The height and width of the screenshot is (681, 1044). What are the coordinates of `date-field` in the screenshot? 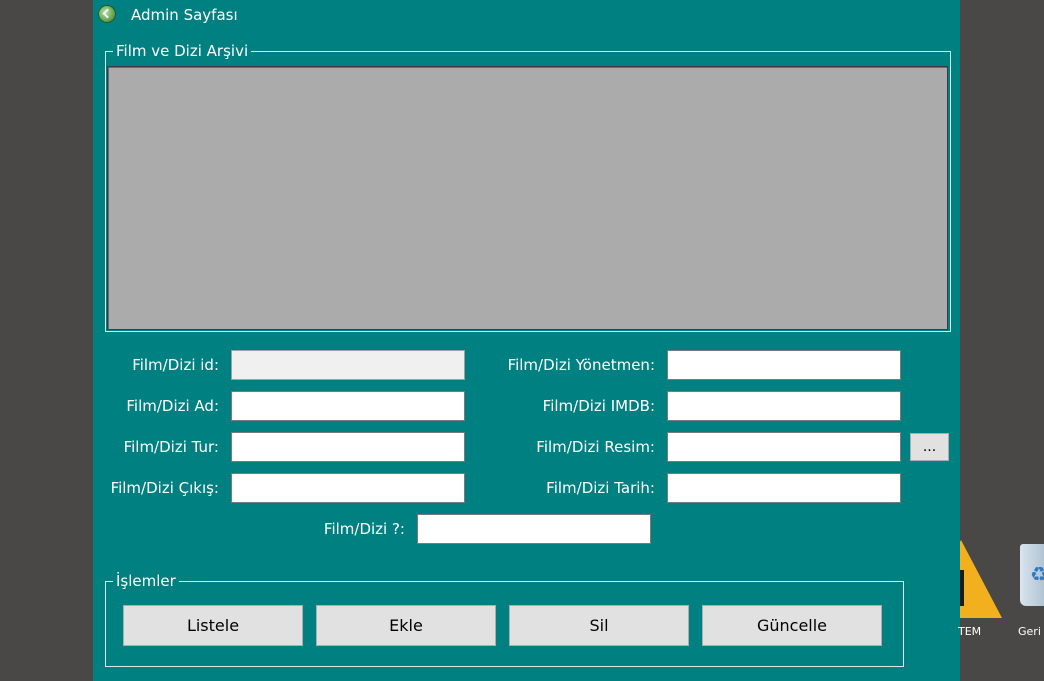 It's located at (784, 488).